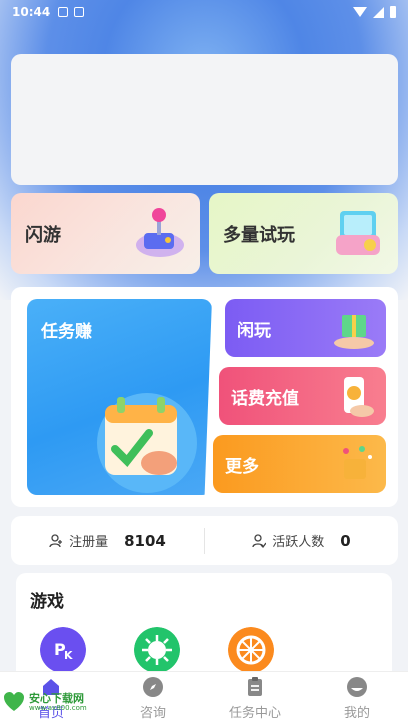 The width and height of the screenshot is (408, 725). Describe the element at coordinates (298, 542) in the screenshot. I see `active-label: 活跃人数` at that location.